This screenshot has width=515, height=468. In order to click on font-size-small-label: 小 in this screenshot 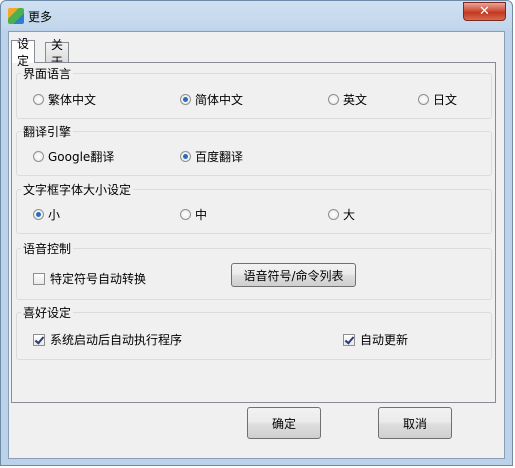, I will do `click(54, 215)`.